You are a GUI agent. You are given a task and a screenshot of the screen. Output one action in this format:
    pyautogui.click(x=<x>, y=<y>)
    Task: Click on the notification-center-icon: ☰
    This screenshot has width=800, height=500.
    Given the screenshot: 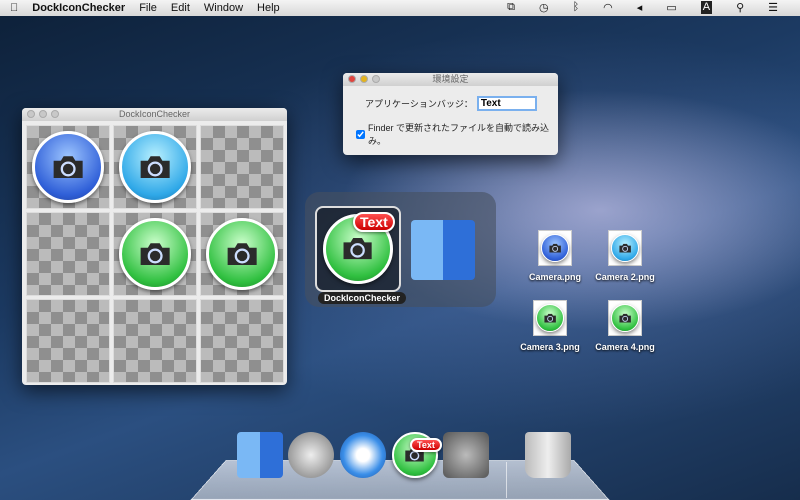 What is the action you would take?
    pyautogui.click(x=773, y=7)
    